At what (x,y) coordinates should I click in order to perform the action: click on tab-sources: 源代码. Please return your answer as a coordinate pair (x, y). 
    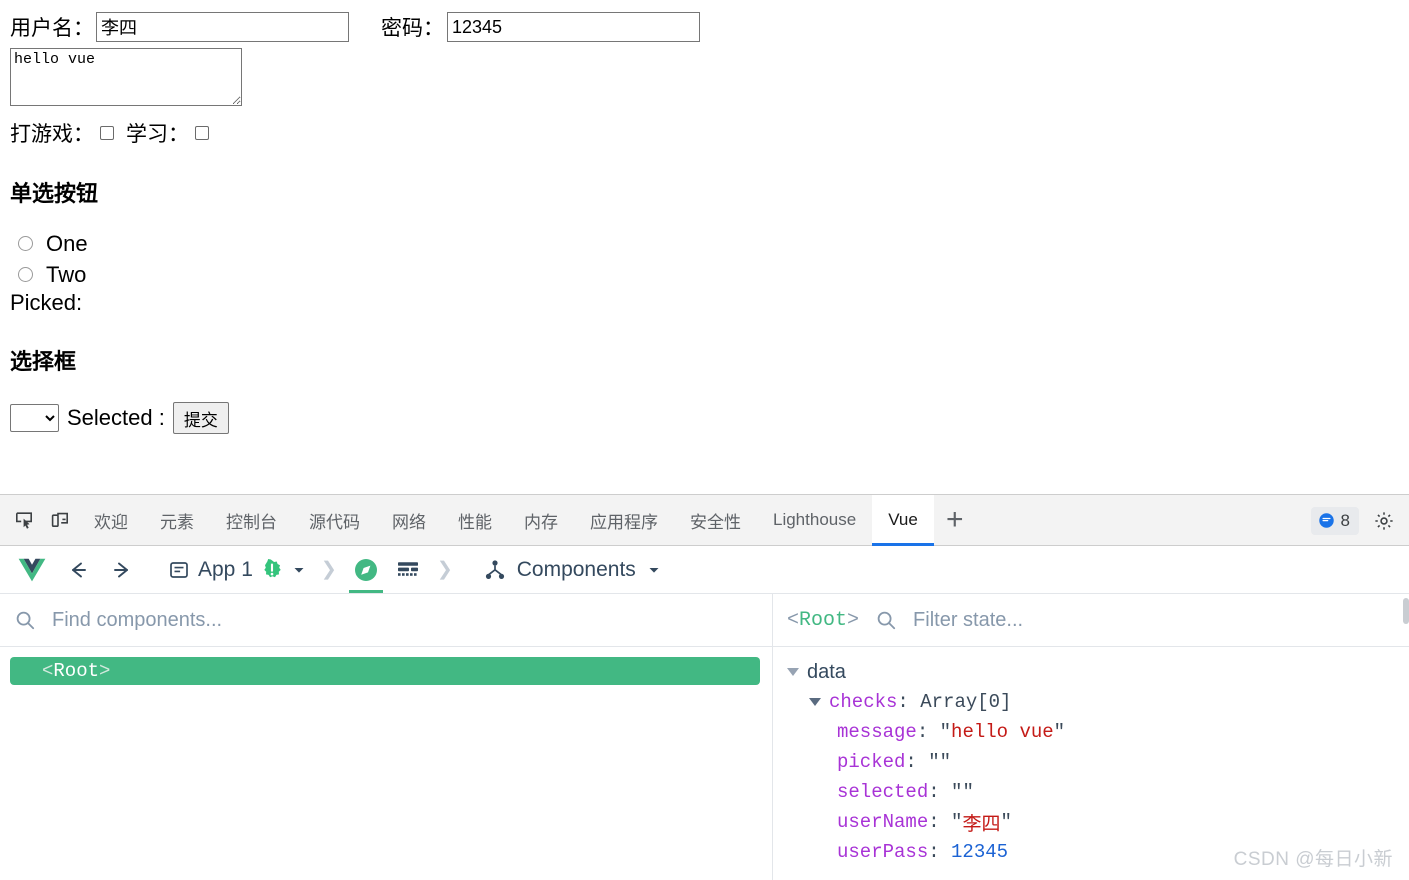
    Looking at the image, I should click on (334, 520).